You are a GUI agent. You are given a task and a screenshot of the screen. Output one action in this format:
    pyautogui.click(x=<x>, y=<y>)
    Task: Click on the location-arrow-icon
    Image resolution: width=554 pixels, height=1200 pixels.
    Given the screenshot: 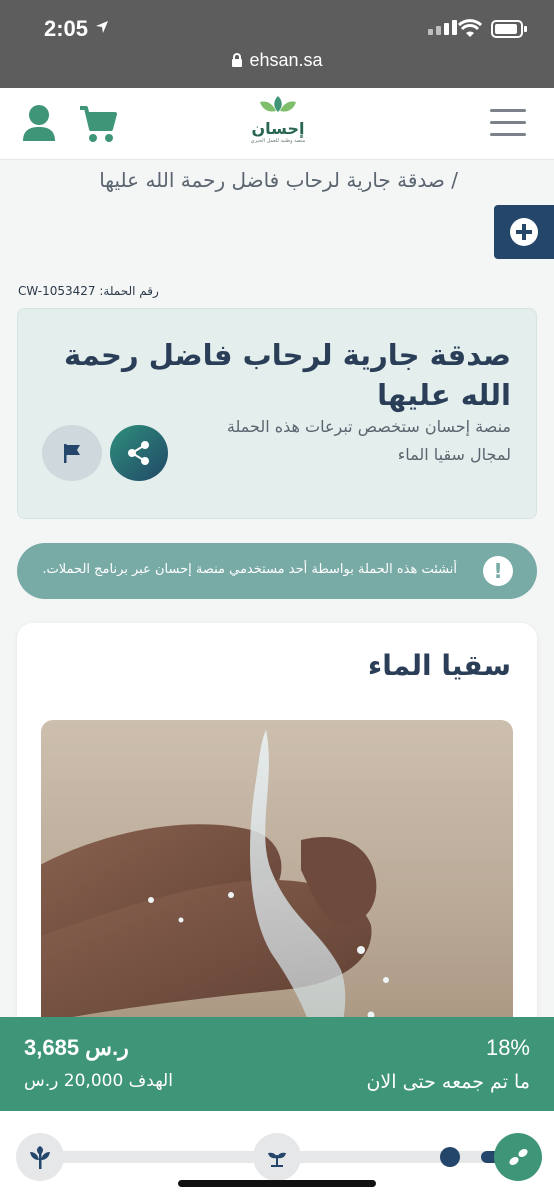 What is the action you would take?
    pyautogui.click(x=102, y=27)
    